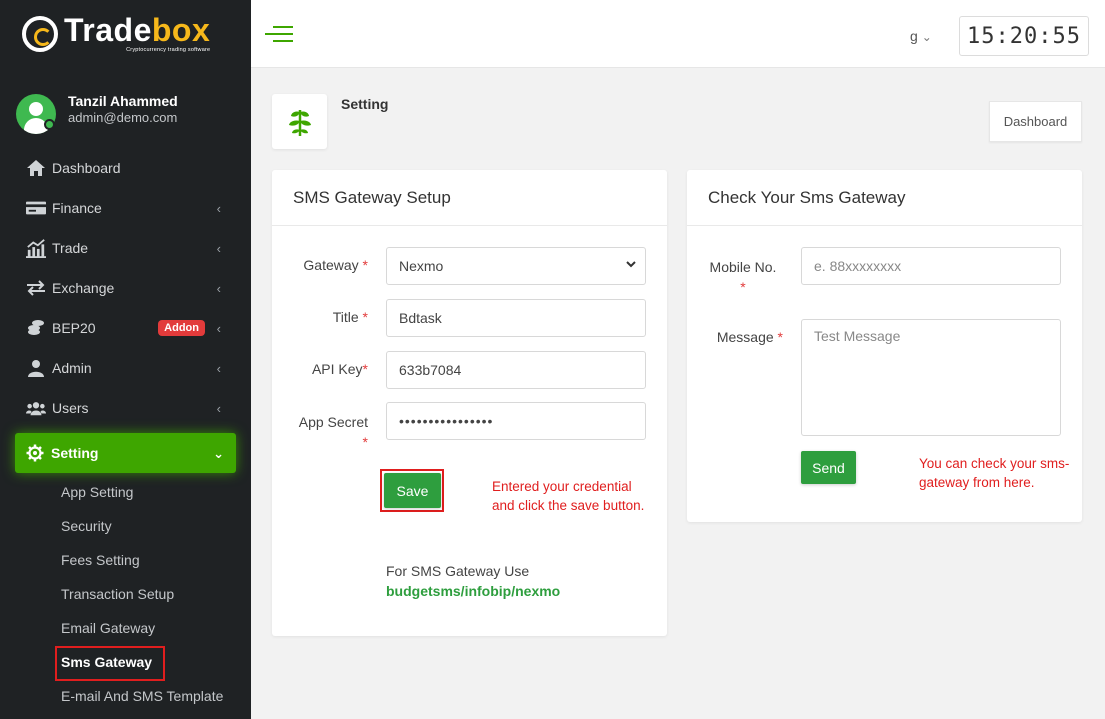 This screenshot has width=1105, height=719. What do you see at coordinates (123, 101) in the screenshot?
I see `user-name: Tanzil Ahammed` at bounding box center [123, 101].